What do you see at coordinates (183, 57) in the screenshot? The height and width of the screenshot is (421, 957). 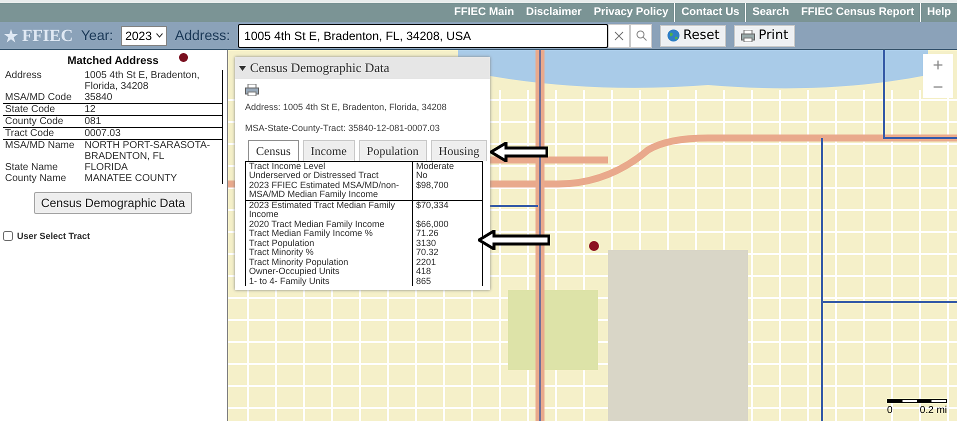 I see `location-dot-icon` at bounding box center [183, 57].